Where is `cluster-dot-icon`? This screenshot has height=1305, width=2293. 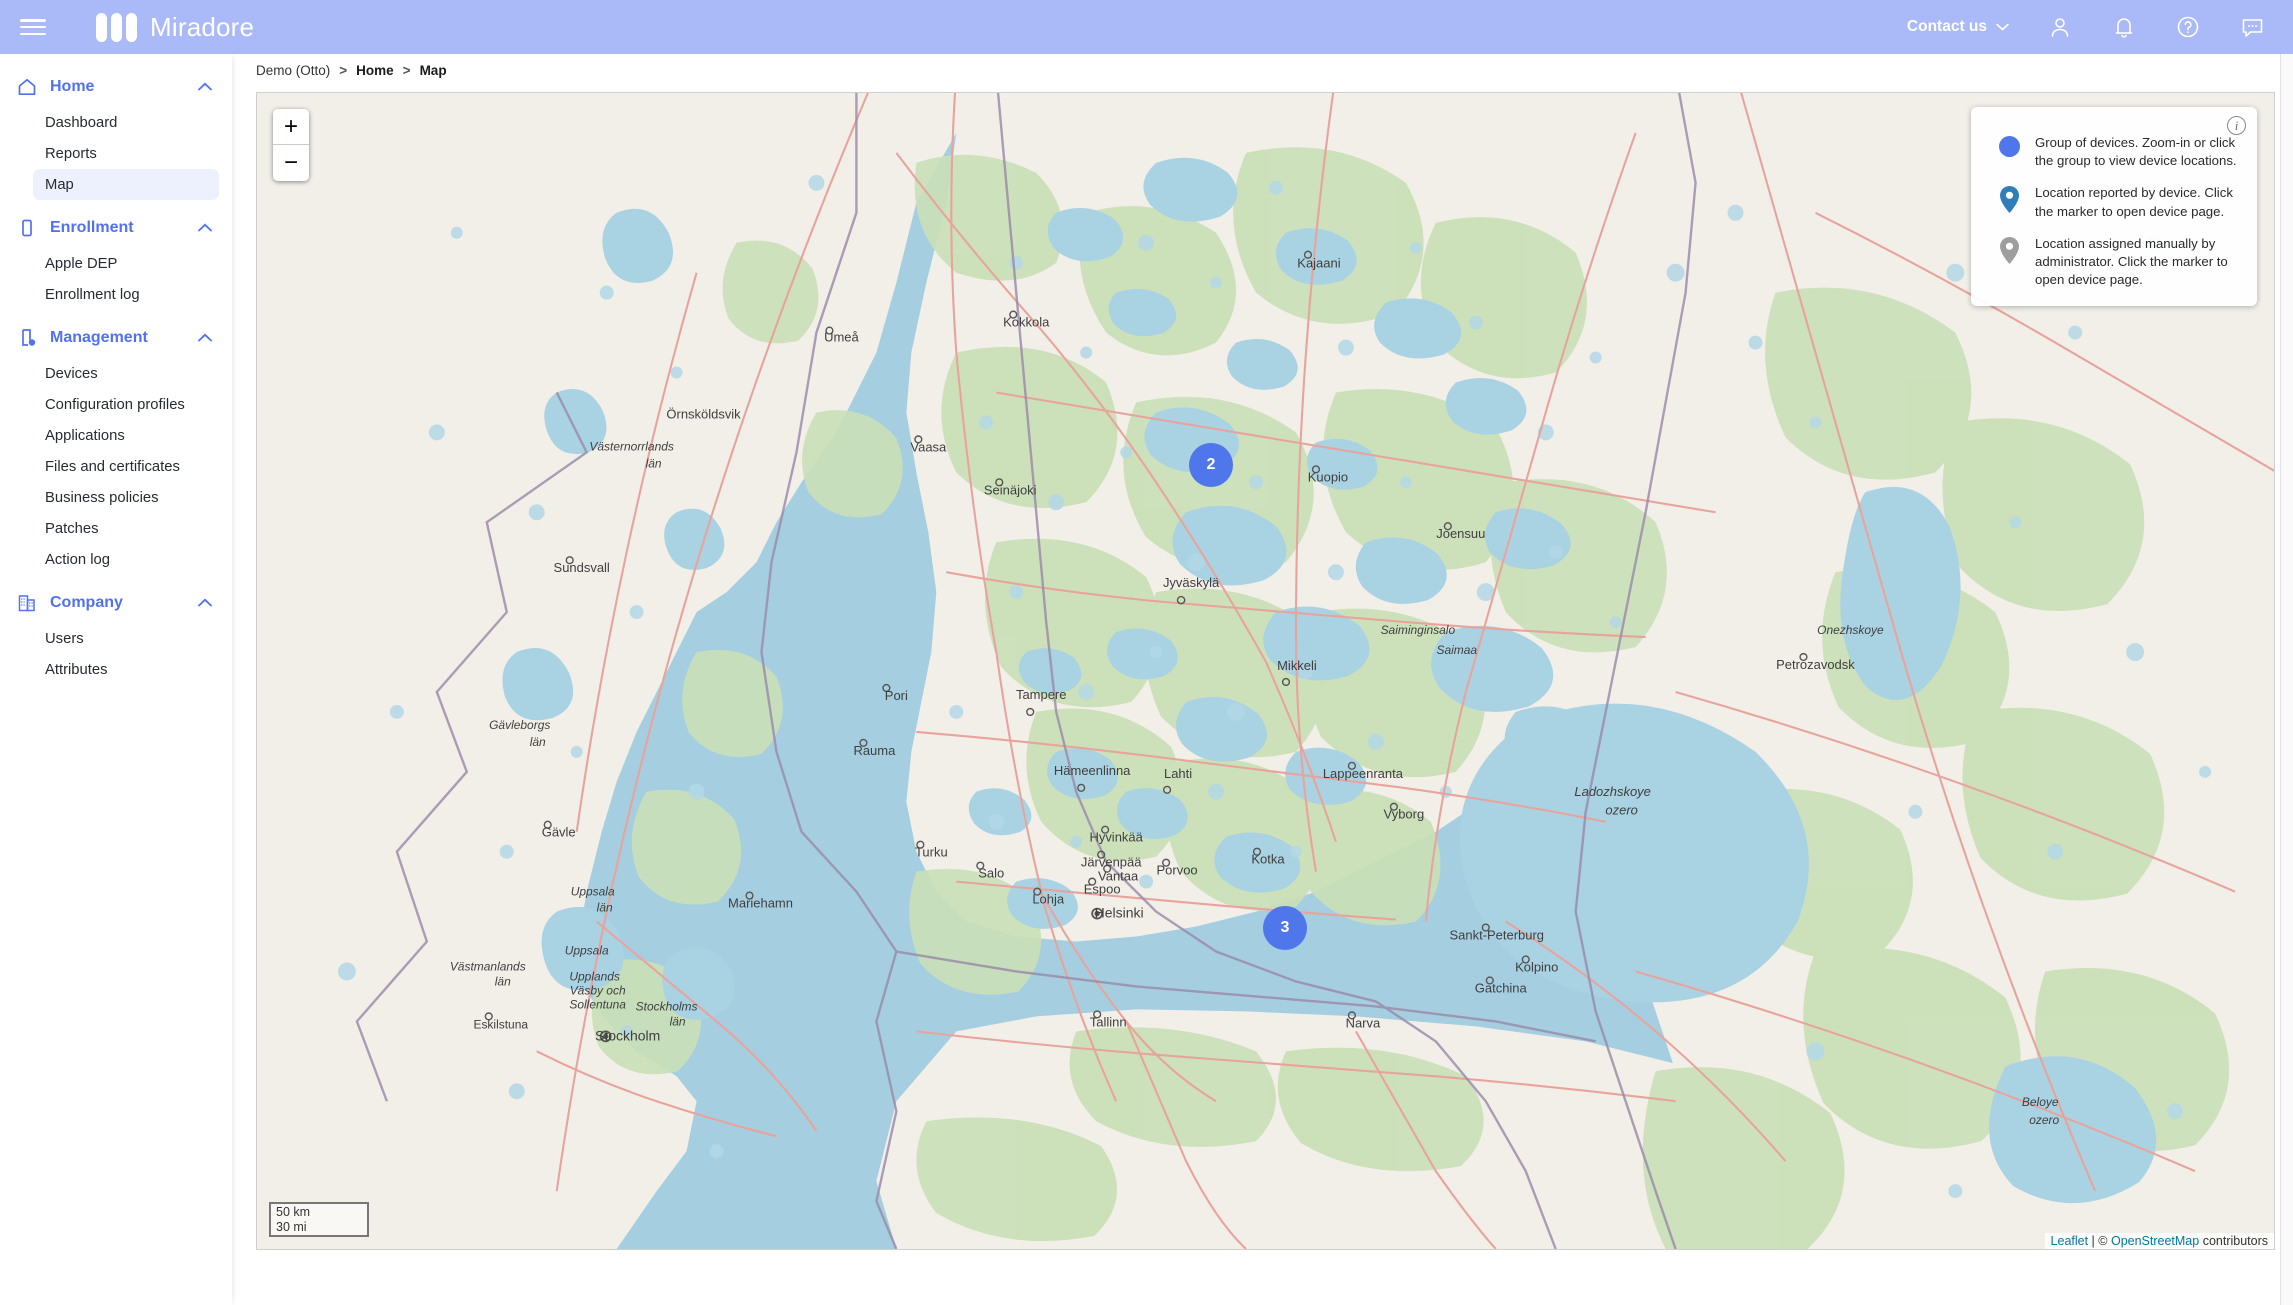 cluster-dot-icon is located at coordinates (2009, 145).